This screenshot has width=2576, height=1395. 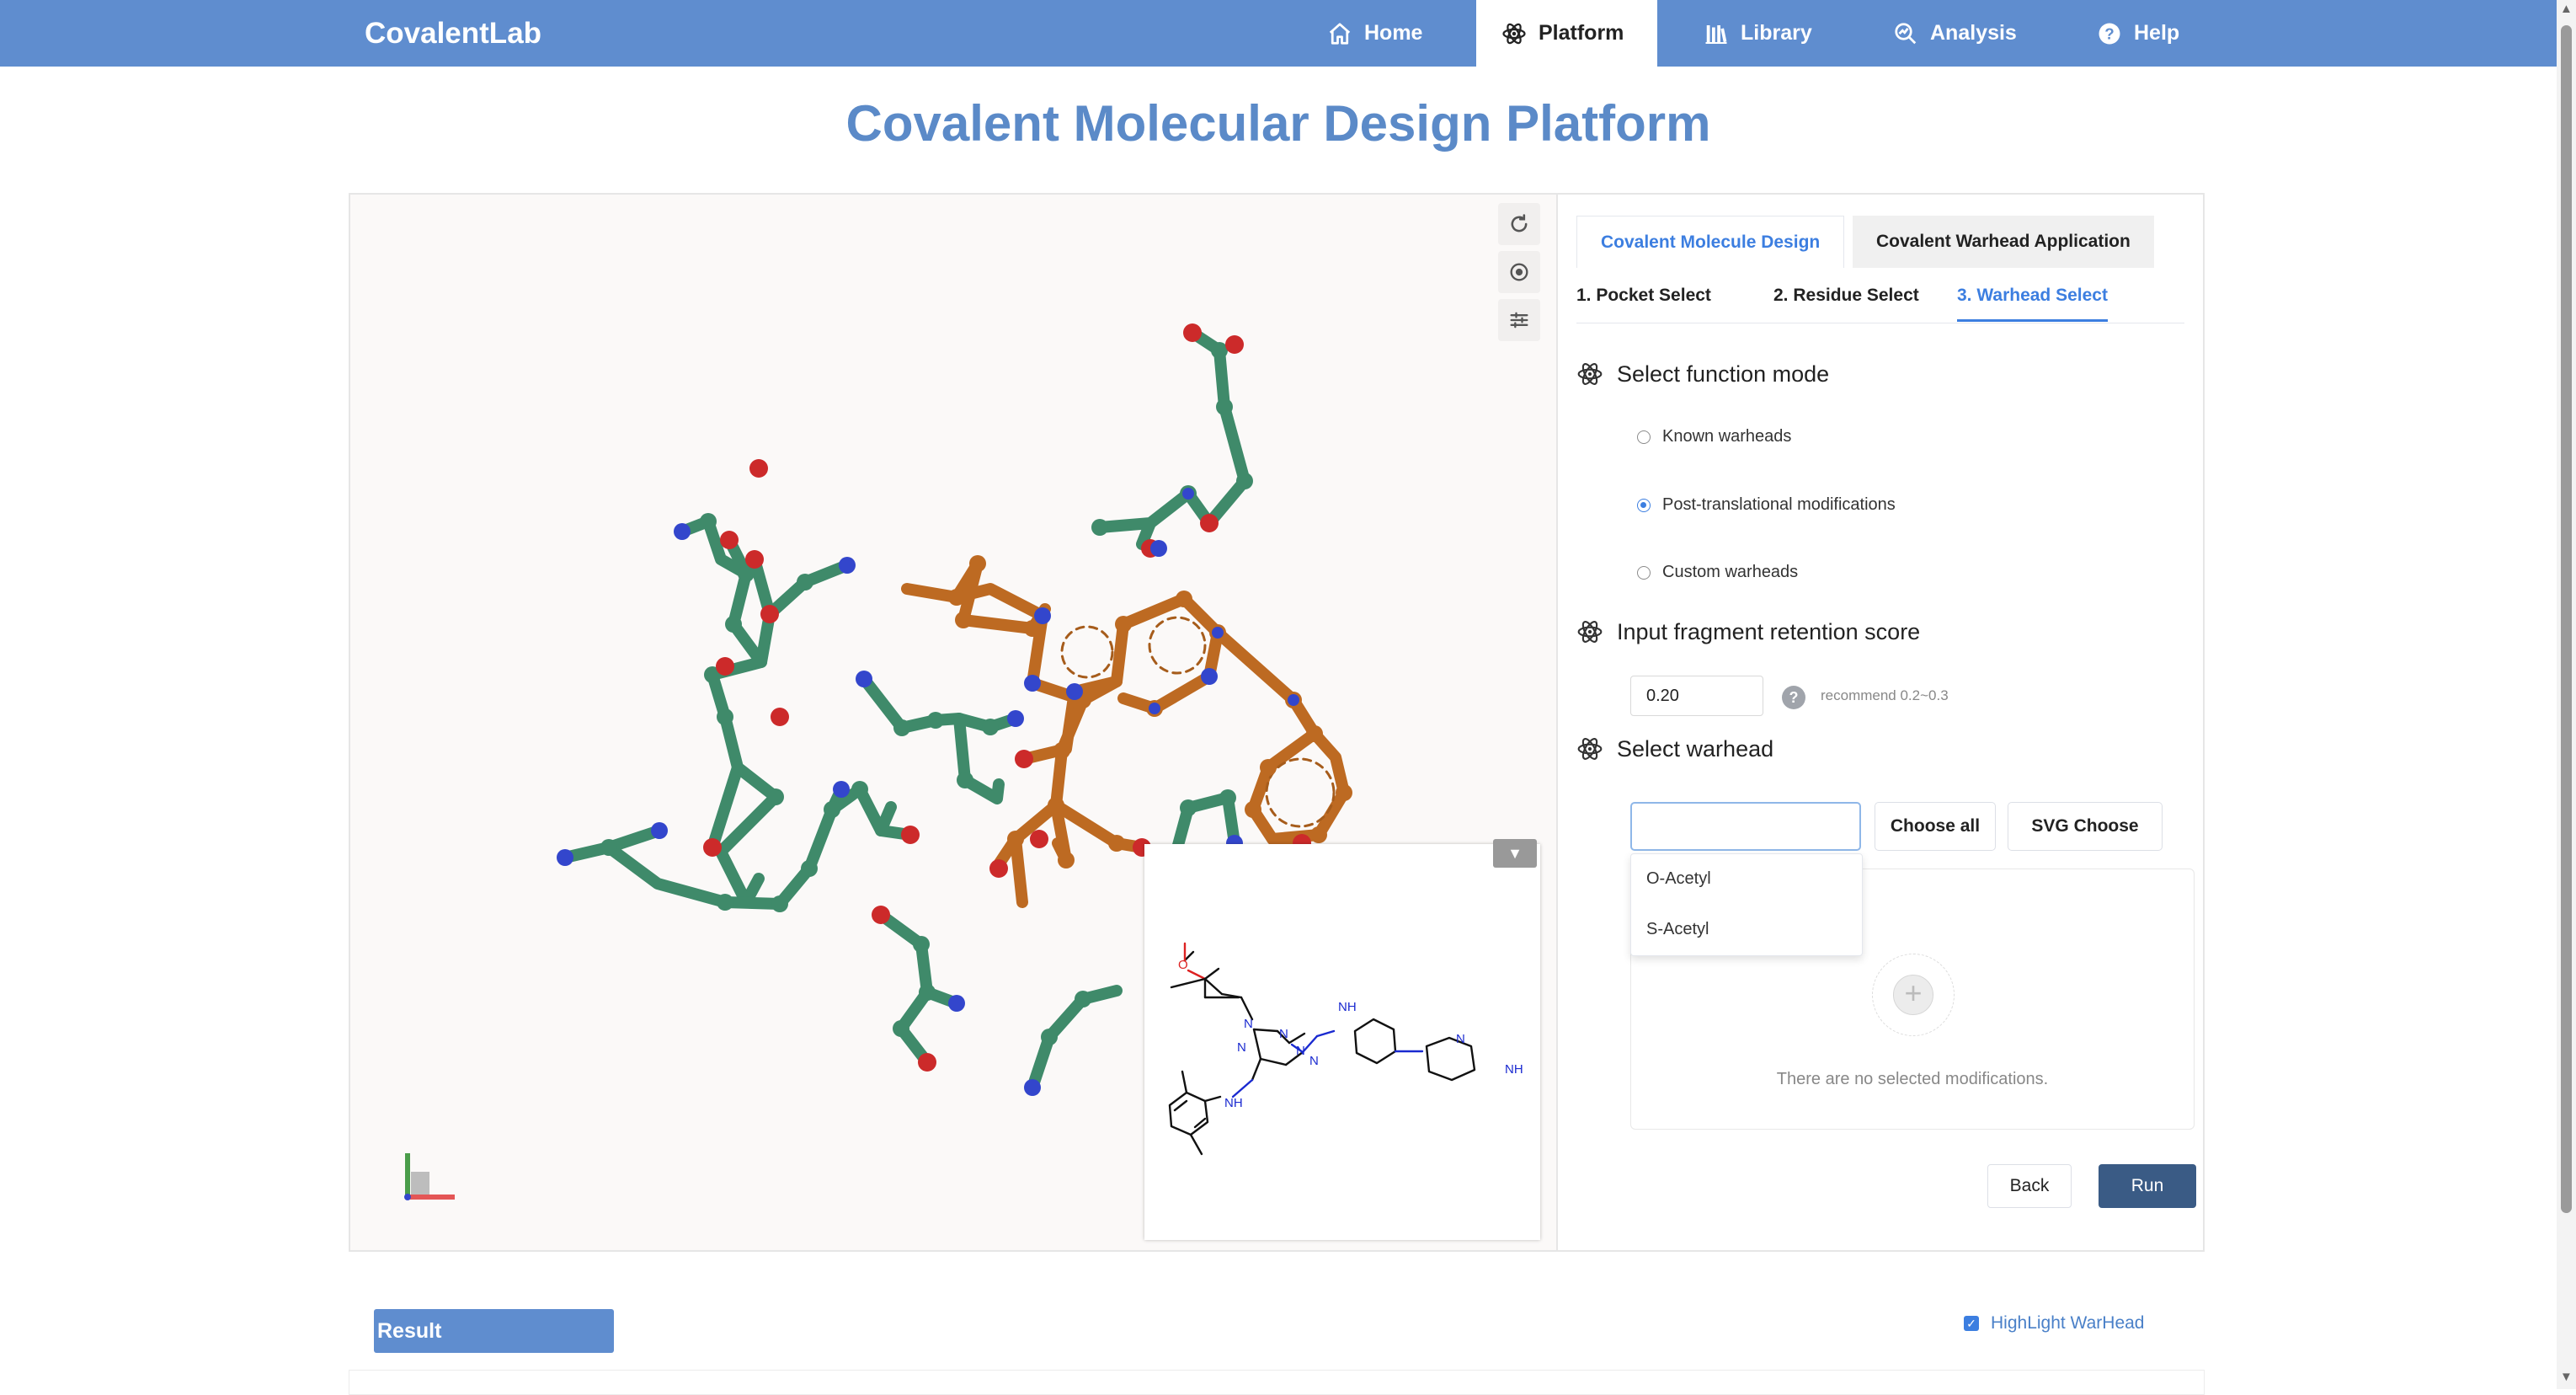 I want to click on nav-analysis: Analysis, so click(x=1958, y=33).